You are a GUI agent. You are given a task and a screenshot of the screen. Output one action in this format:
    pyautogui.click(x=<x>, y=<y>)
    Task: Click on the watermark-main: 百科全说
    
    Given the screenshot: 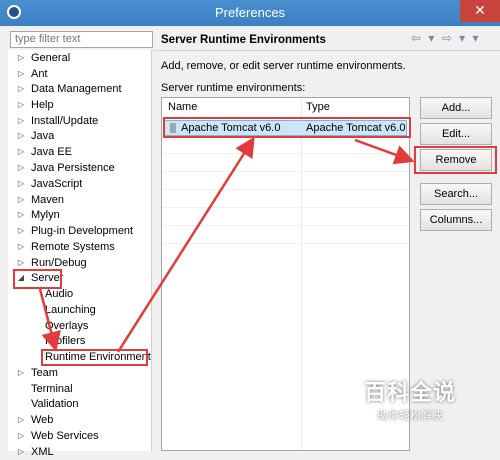 What is the action you would take?
    pyautogui.click(x=409, y=392)
    